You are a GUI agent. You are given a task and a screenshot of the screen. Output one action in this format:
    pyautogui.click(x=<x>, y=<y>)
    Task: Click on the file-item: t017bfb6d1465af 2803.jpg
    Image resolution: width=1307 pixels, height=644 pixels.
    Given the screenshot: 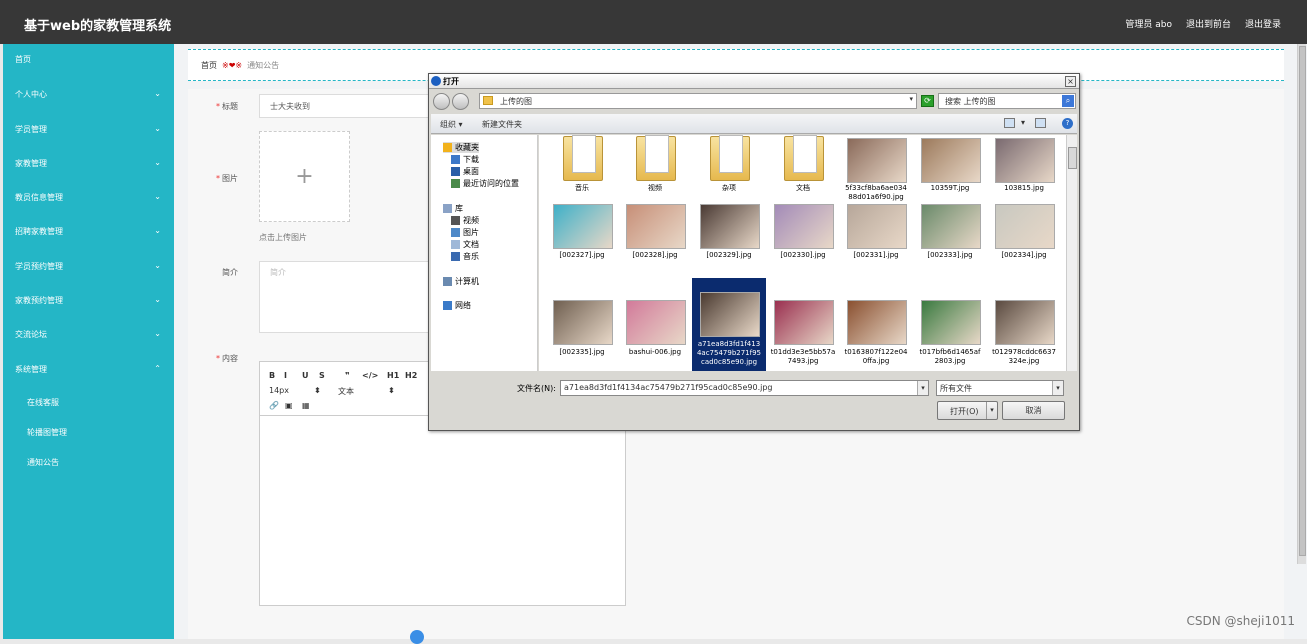 What is the action you would take?
    pyautogui.click(x=950, y=322)
    